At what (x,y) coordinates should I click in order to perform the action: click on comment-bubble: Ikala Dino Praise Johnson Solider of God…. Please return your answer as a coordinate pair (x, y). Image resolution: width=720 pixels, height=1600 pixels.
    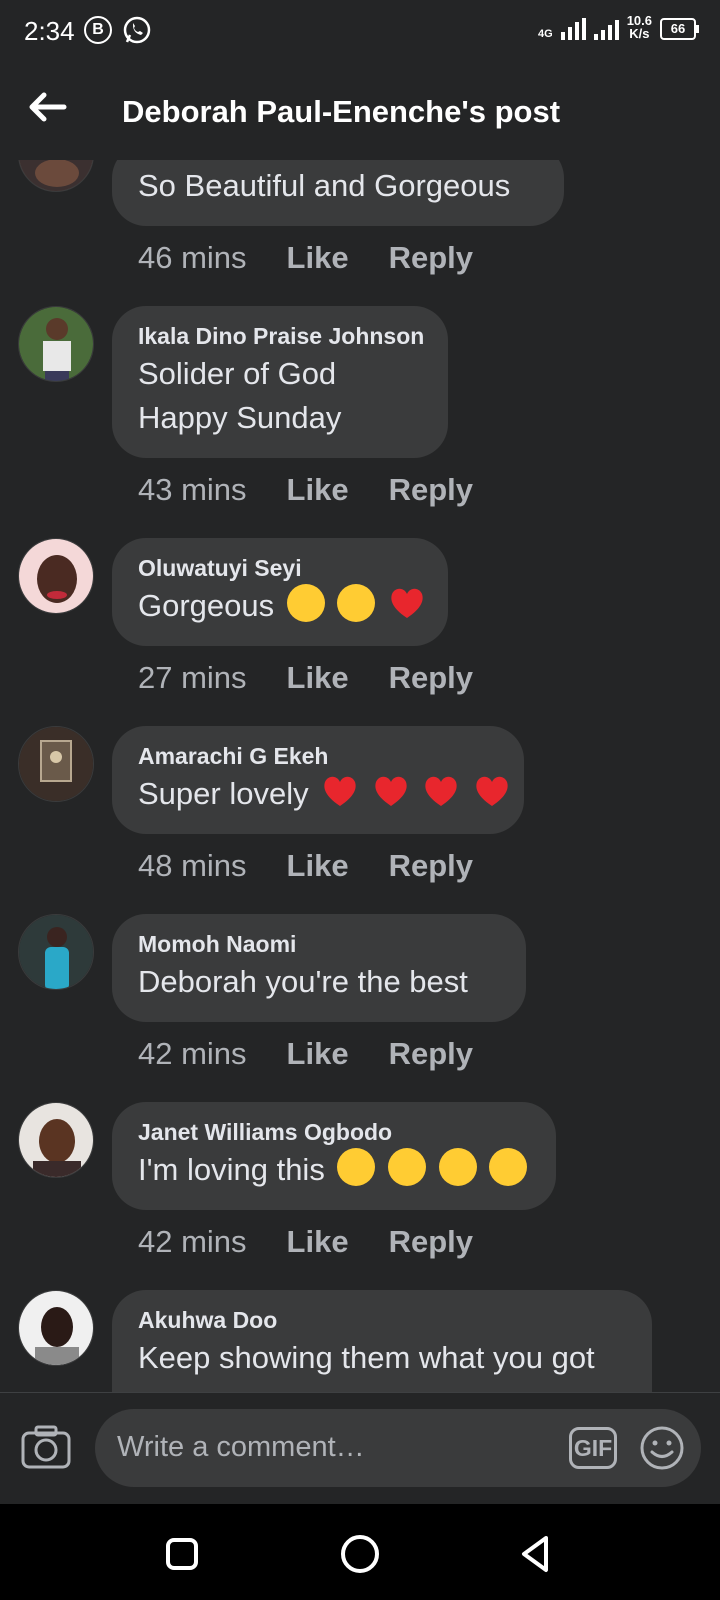
    Looking at the image, I should click on (280, 382).